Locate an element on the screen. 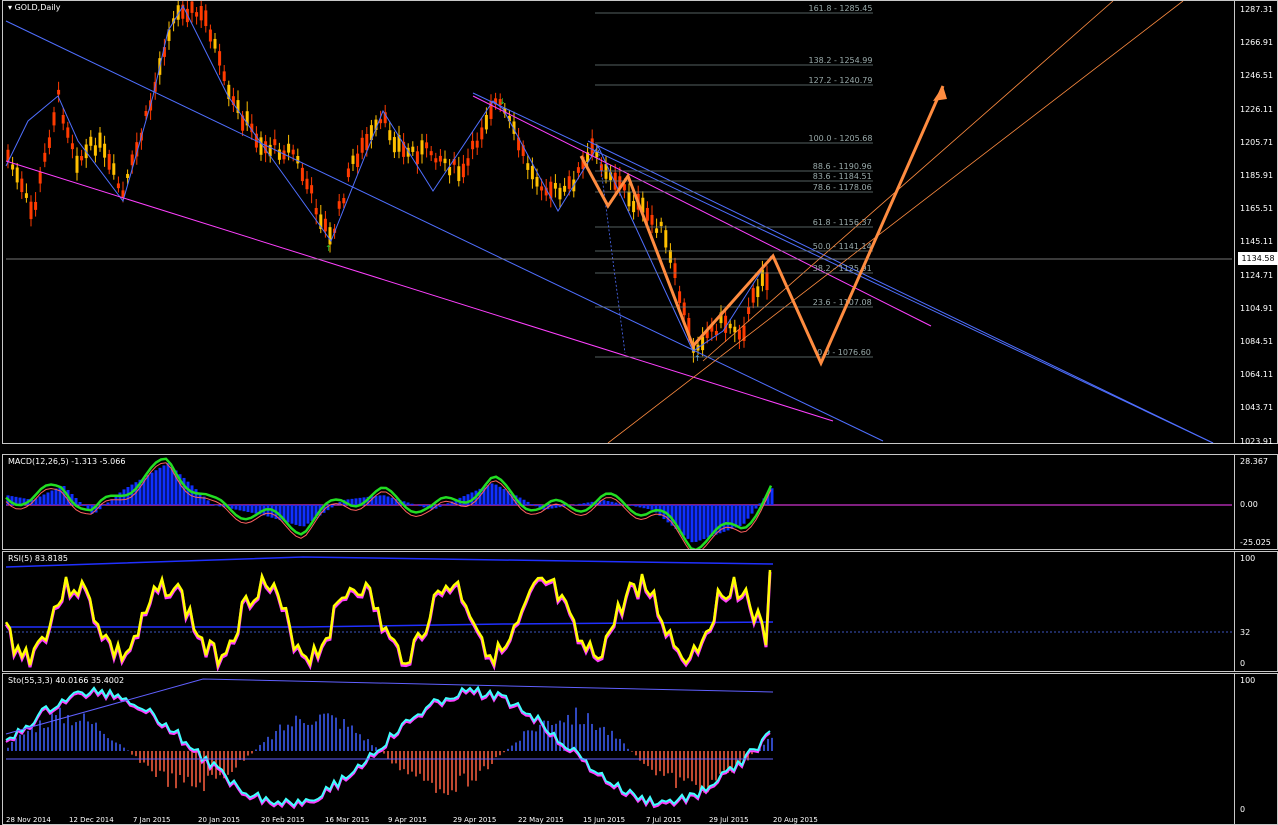 The width and height of the screenshot is (1278, 825). price-axis-label: 1084.51 is located at coordinates (1257, 341).